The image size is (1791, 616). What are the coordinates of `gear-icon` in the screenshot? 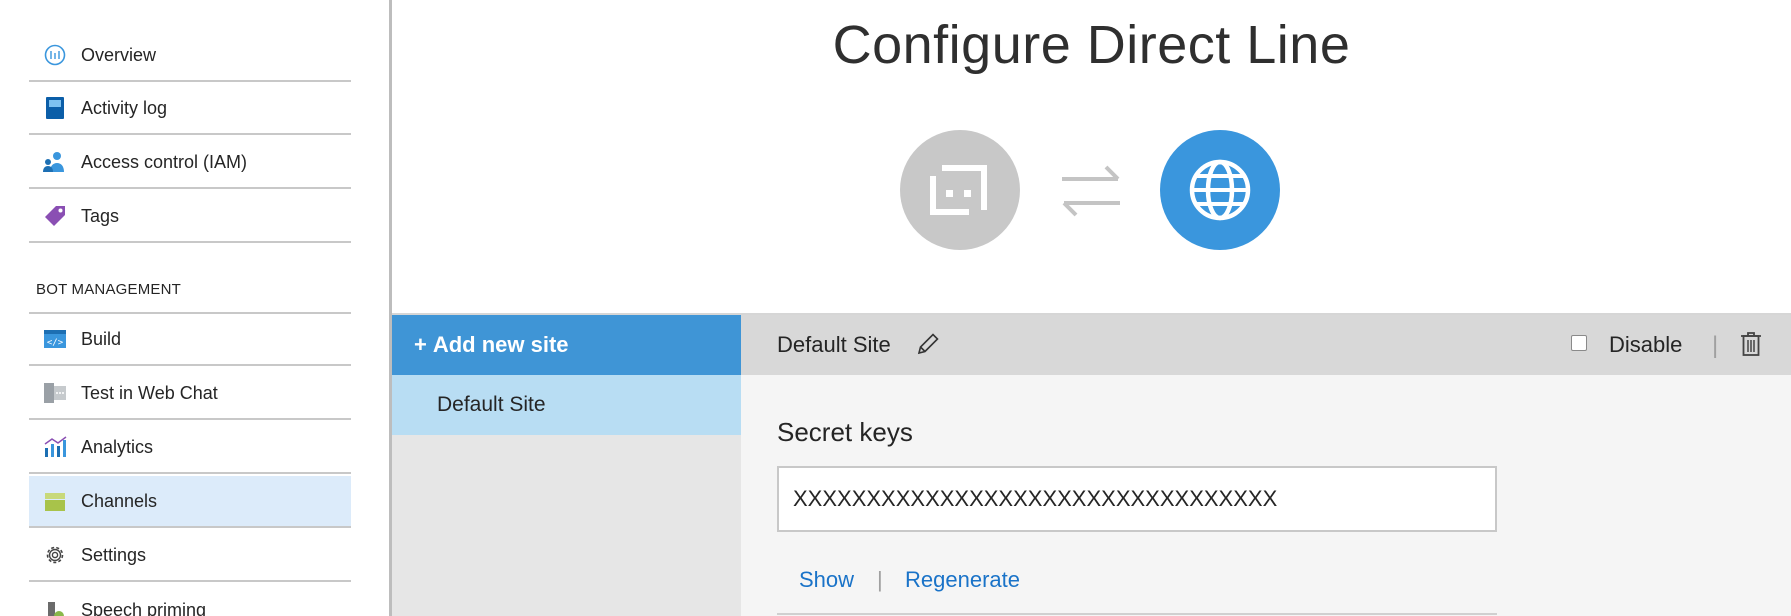 It's located at (55, 555).